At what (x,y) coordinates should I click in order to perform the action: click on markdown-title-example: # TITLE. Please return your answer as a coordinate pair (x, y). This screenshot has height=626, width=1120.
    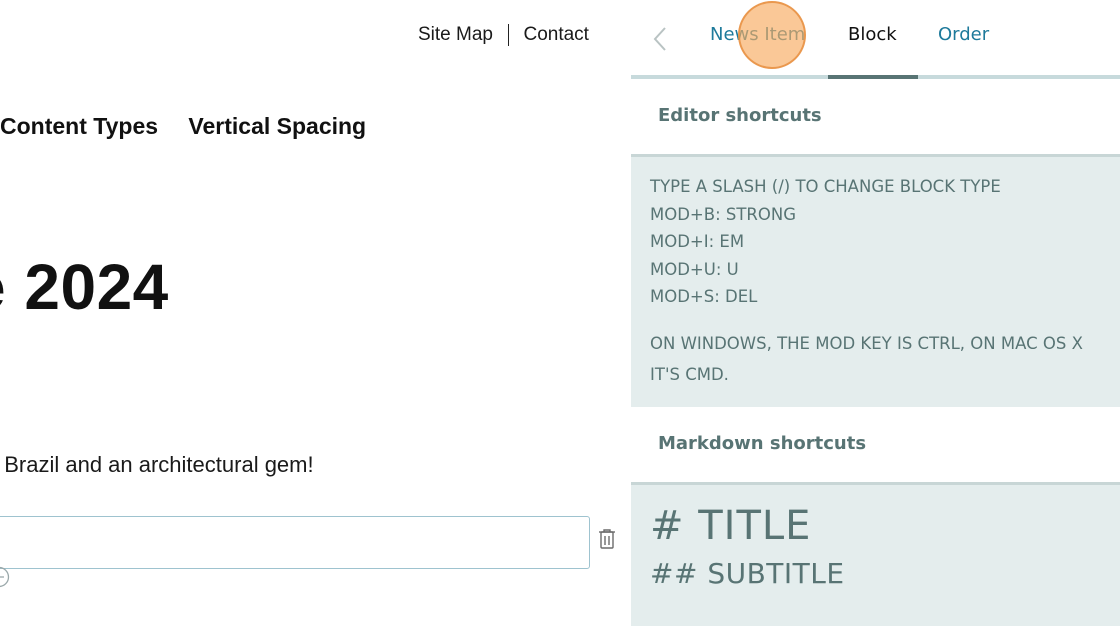
    Looking at the image, I should click on (731, 526).